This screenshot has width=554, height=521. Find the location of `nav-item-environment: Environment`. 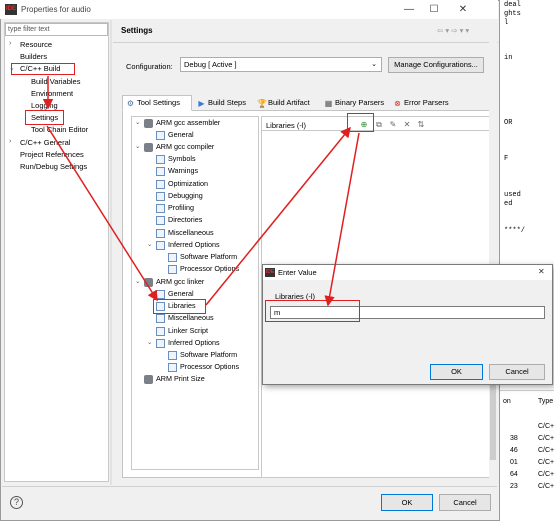

nav-item-environment: Environment is located at coordinates (52, 93).